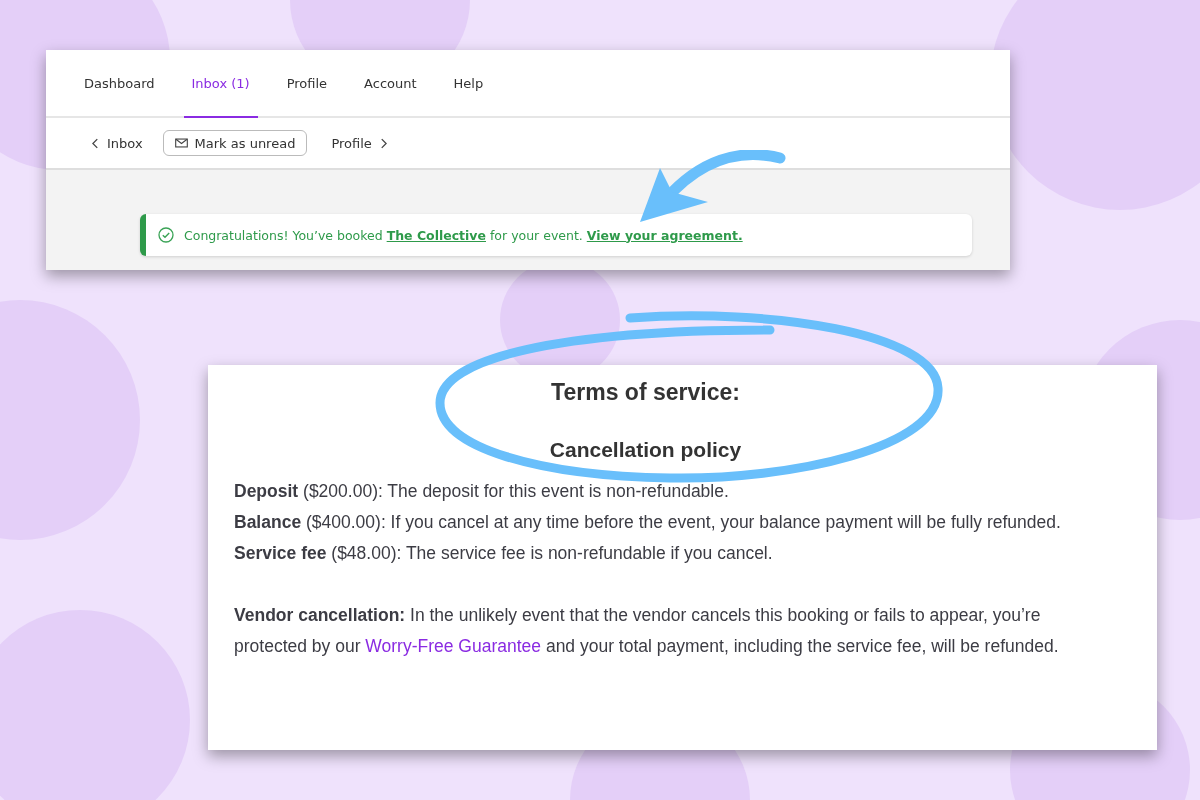 The height and width of the screenshot is (800, 1200). Describe the element at coordinates (482, 491) in the screenshot. I see `policy-paragraph: Deposit ($200.00): The deposit for this event is non-refundable.` at that location.